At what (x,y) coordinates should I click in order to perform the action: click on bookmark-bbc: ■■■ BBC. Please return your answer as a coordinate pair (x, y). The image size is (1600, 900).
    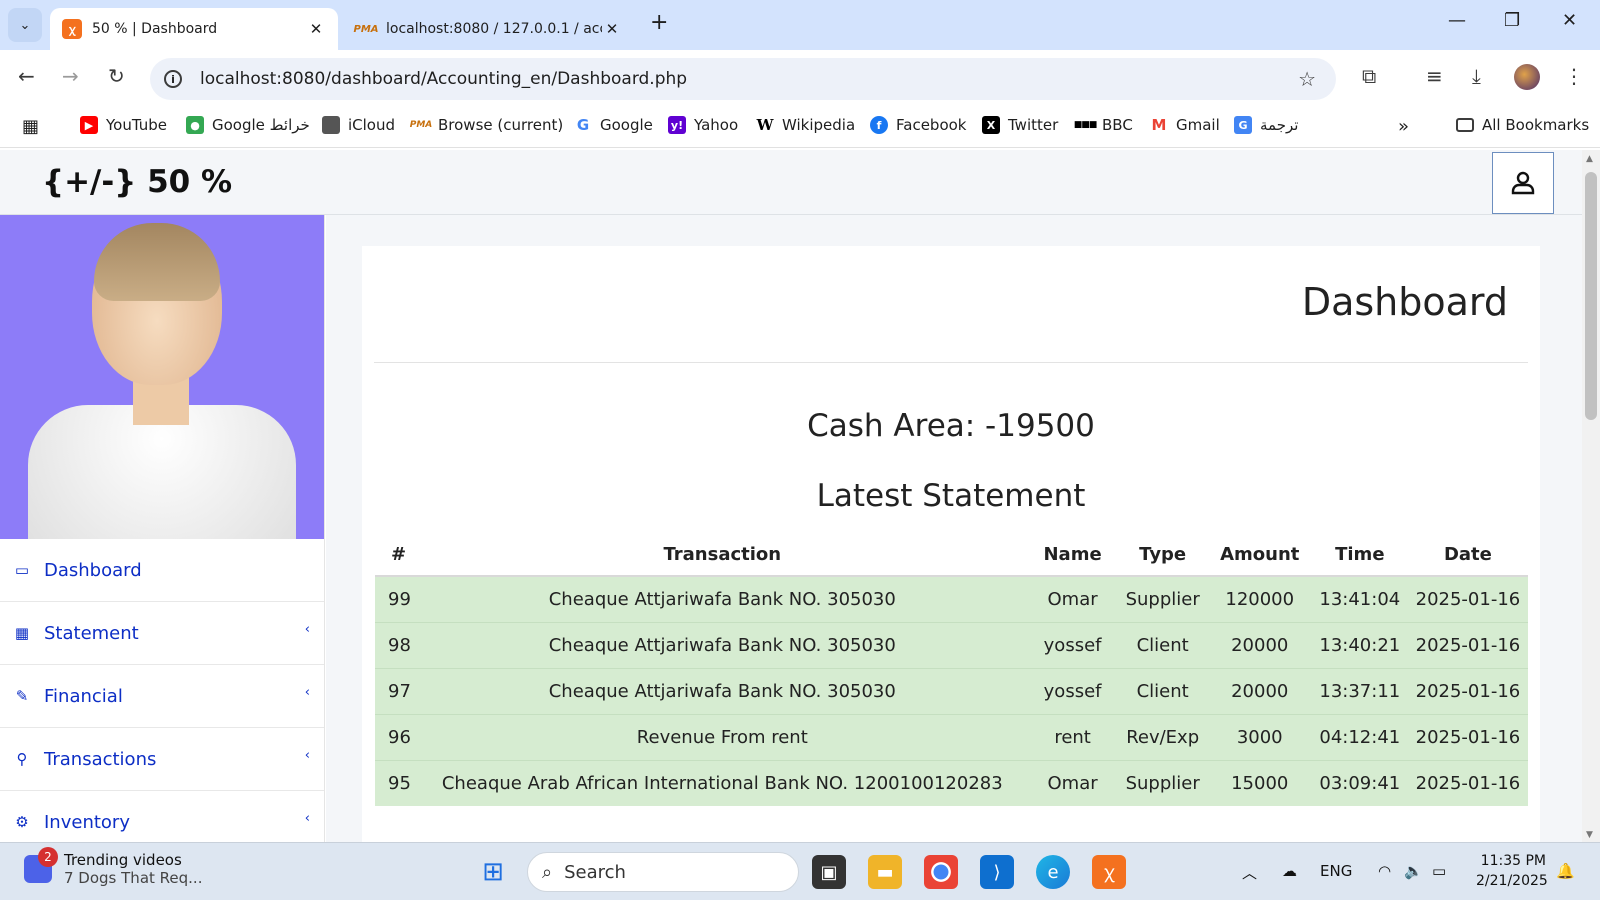
    Looking at the image, I should click on (1103, 125).